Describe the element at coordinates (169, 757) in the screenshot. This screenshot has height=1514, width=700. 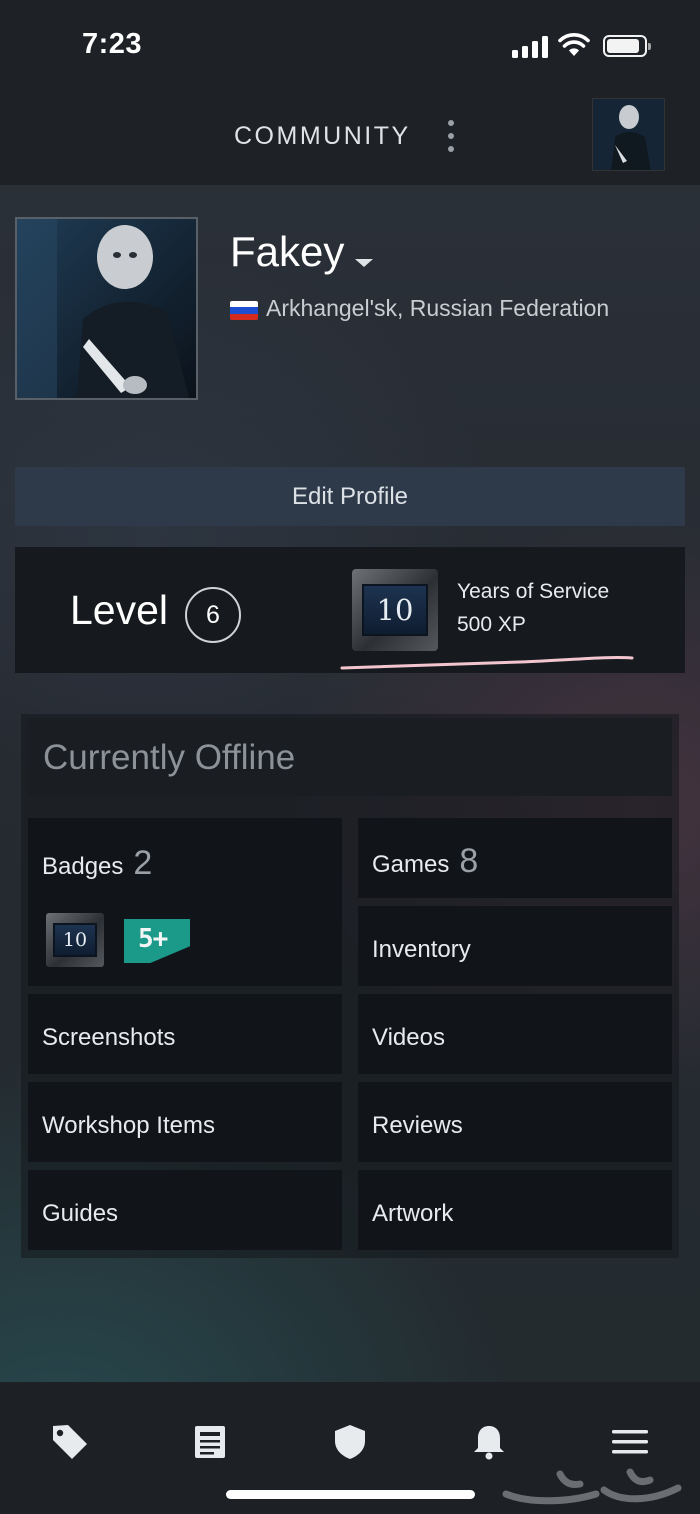
I see `online-status-text: Currently Offline` at that location.